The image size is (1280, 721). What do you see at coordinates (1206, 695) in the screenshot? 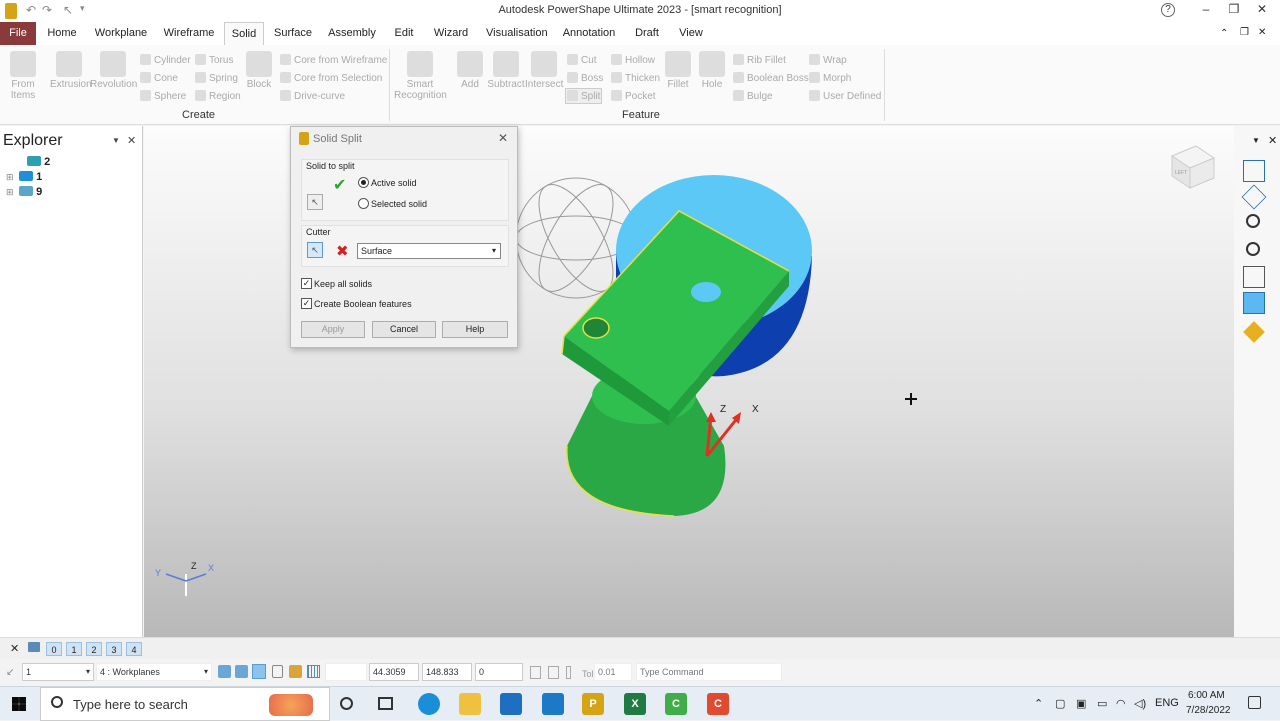
I see `clock-time: 6:00 AM` at bounding box center [1206, 695].